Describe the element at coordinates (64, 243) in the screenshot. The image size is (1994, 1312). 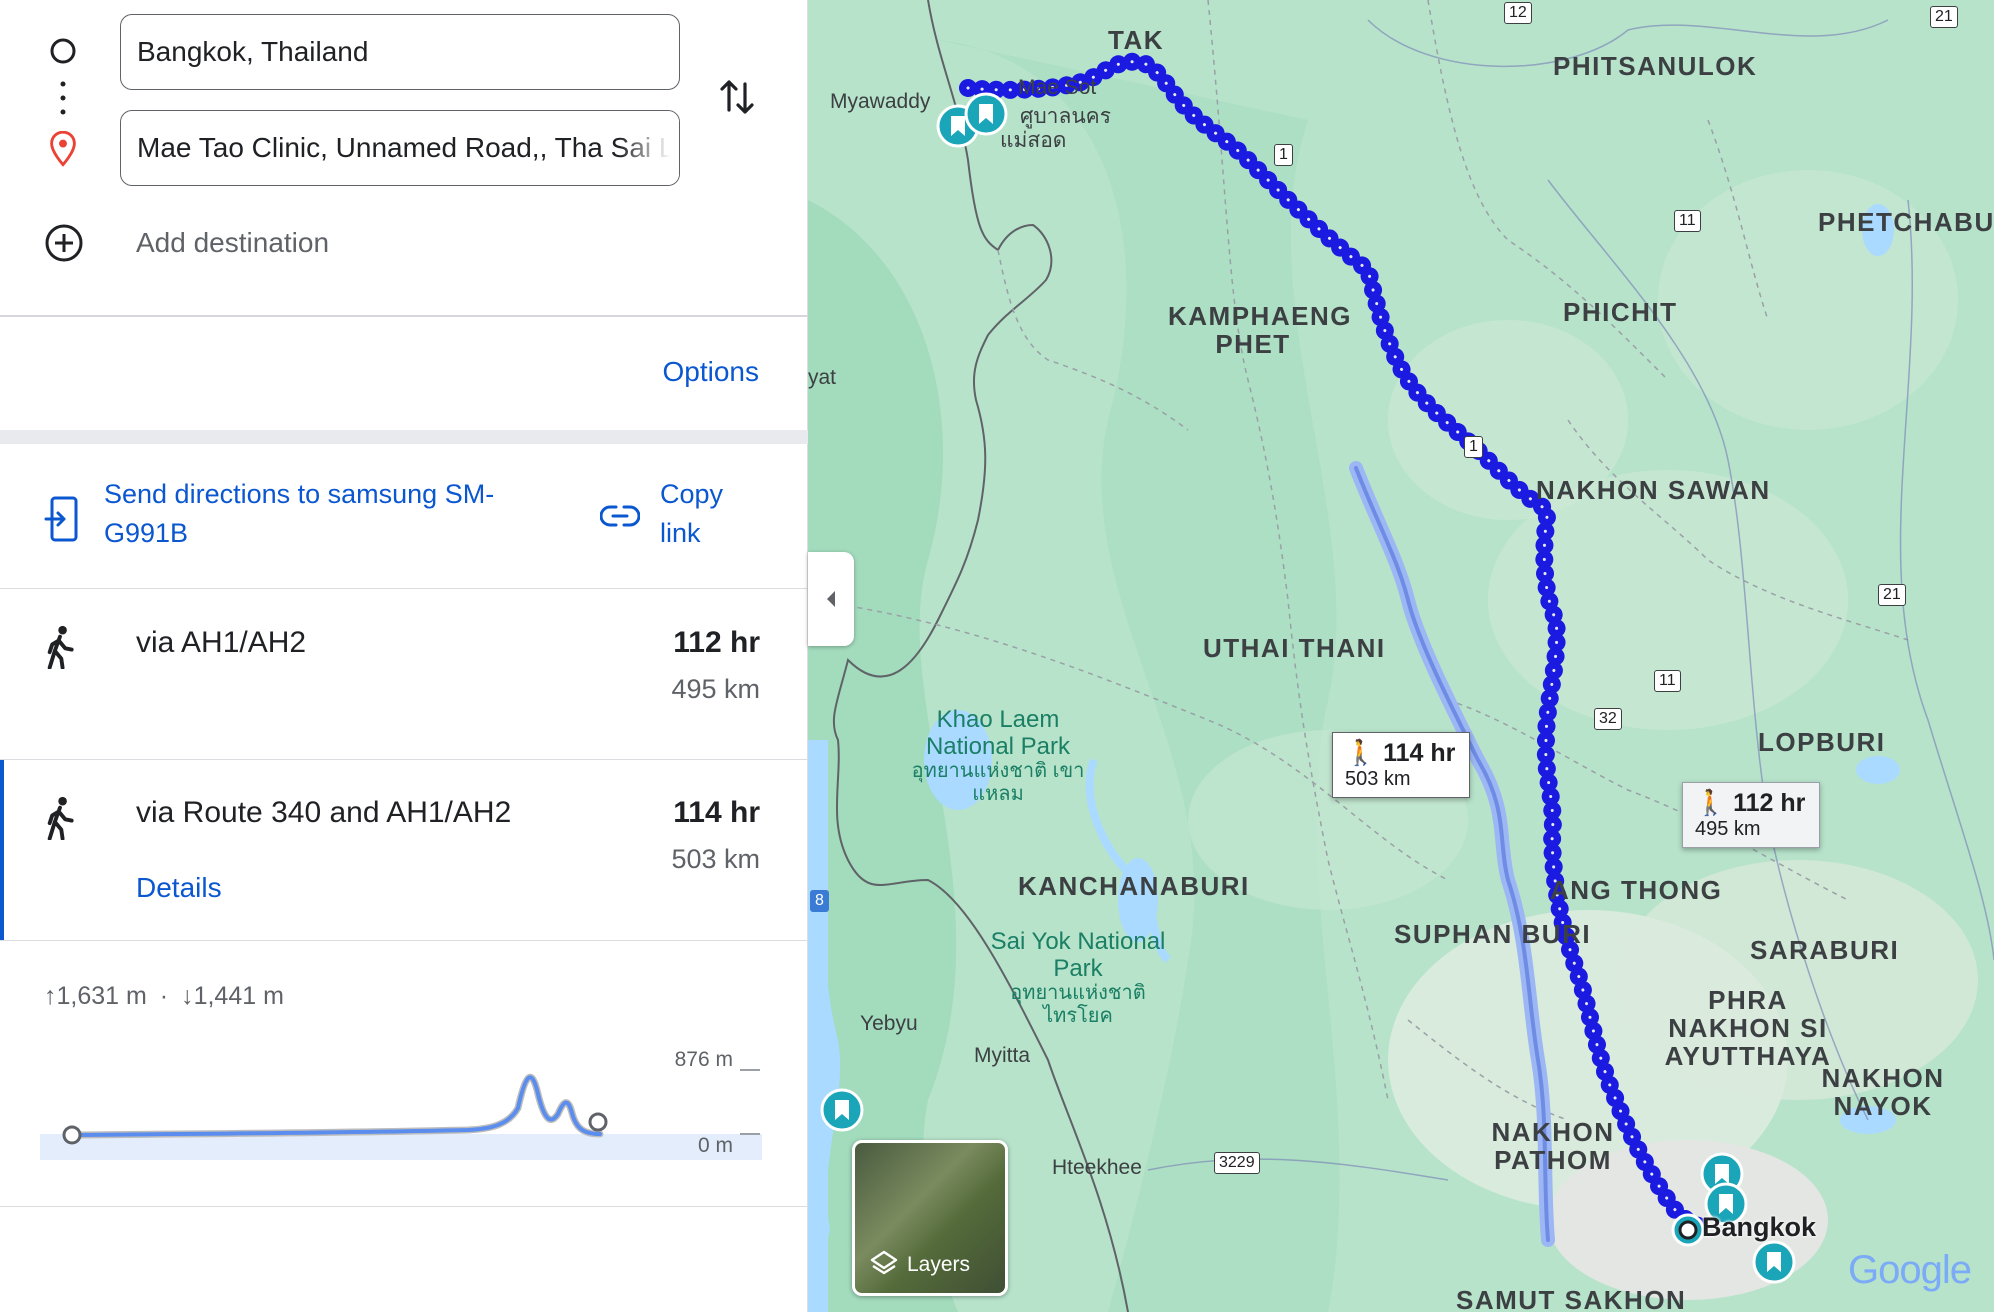
I see `add-circle-icon` at that location.